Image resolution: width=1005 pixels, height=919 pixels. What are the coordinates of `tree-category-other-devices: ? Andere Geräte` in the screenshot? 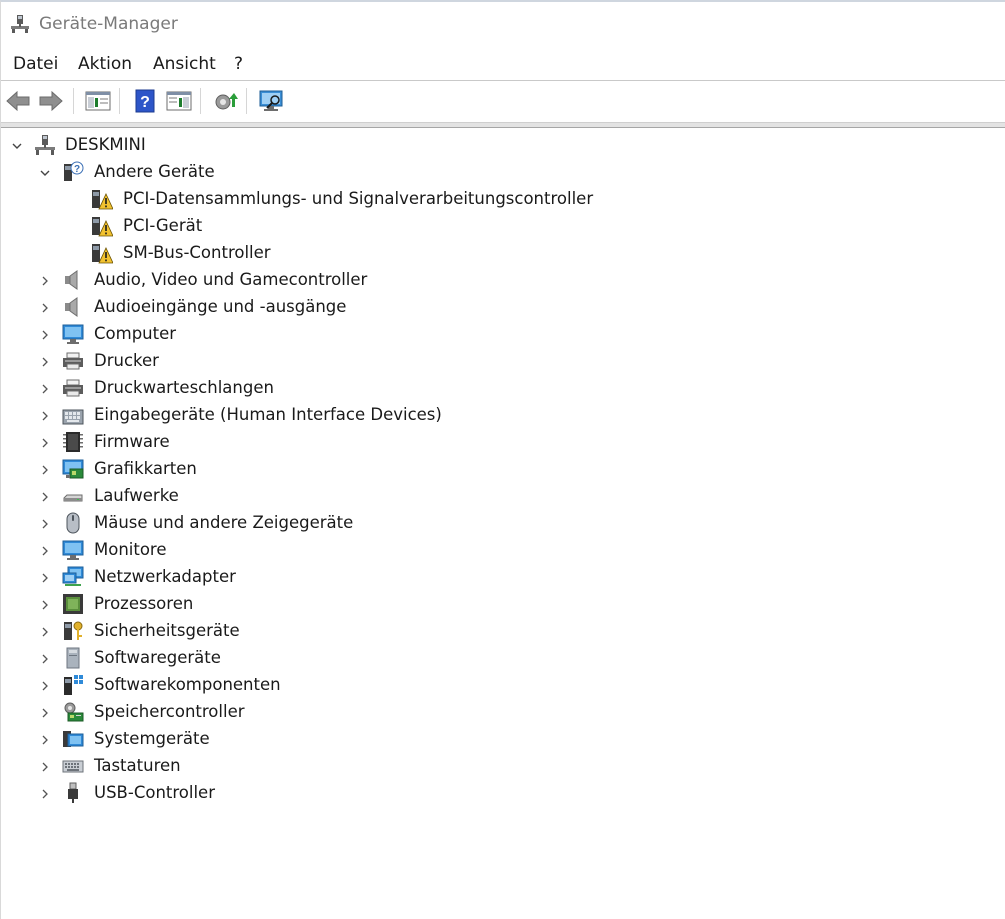 It's located at (201, 172).